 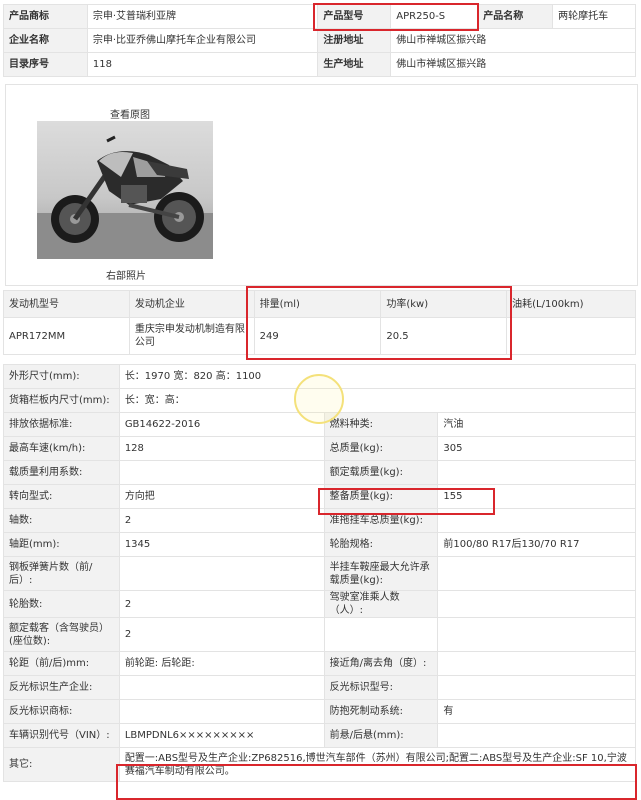 What do you see at coordinates (381, 573) in the screenshot?
I see `spec-label: 半挂车鞍座最大允许承载质量(kg):` at bounding box center [381, 573].